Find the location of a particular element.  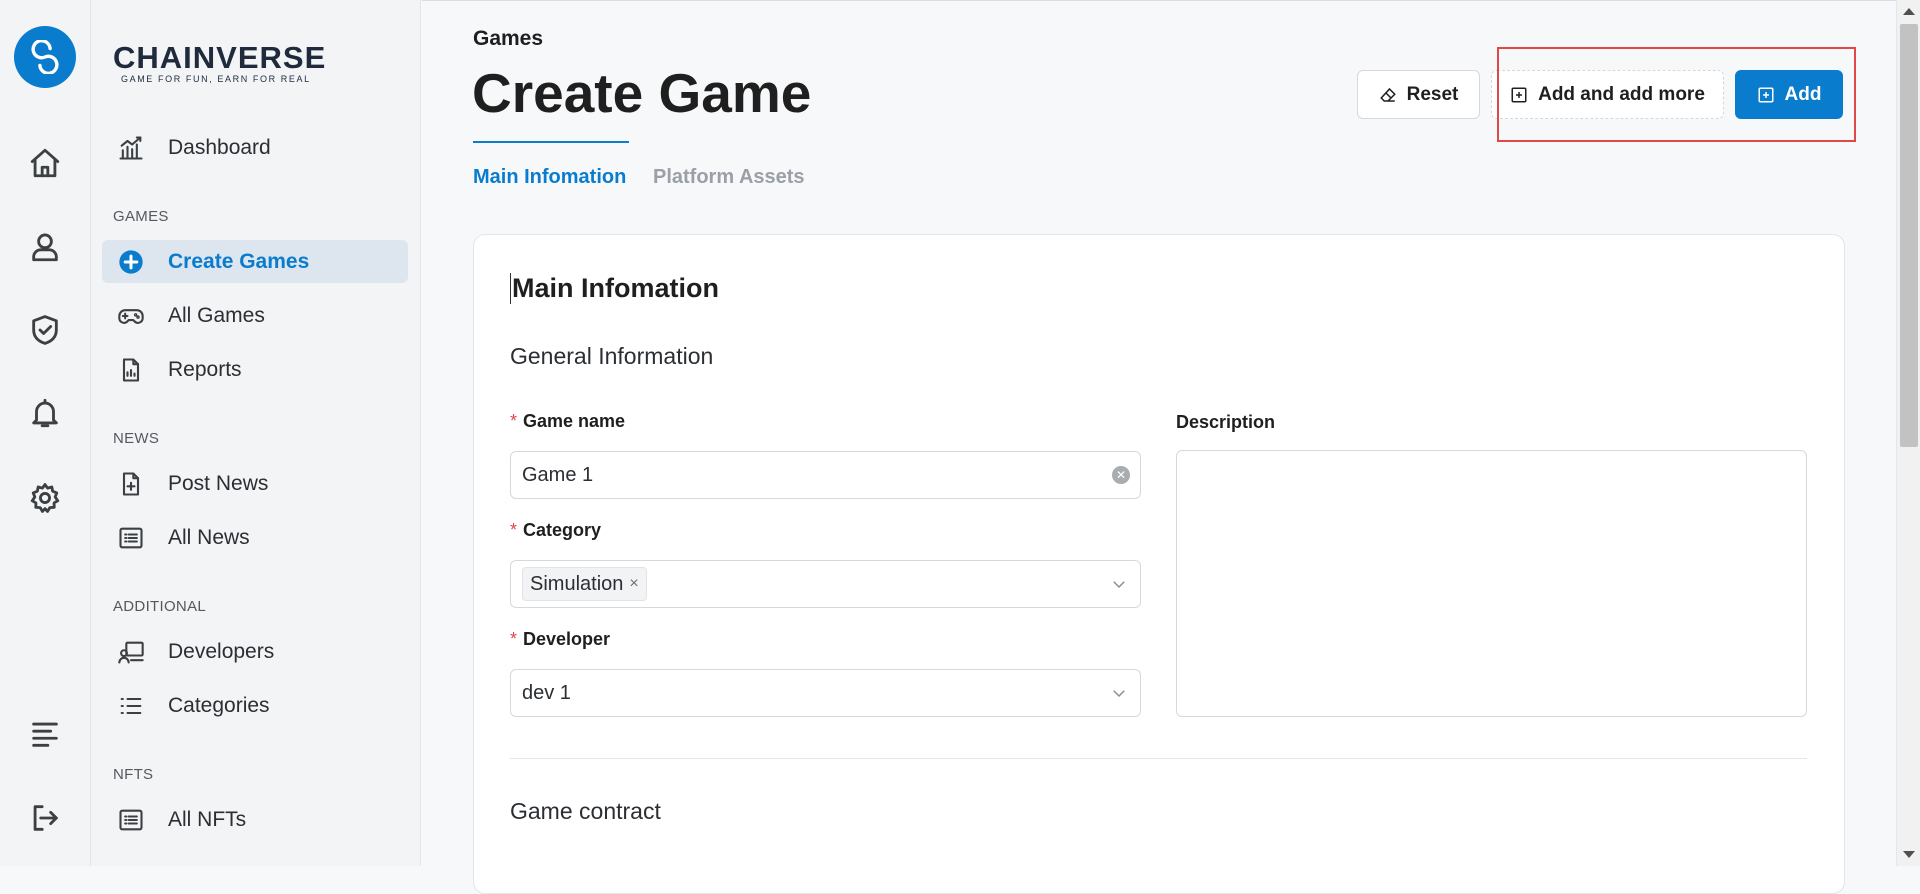

reset-button: Reset is located at coordinates (1418, 94).